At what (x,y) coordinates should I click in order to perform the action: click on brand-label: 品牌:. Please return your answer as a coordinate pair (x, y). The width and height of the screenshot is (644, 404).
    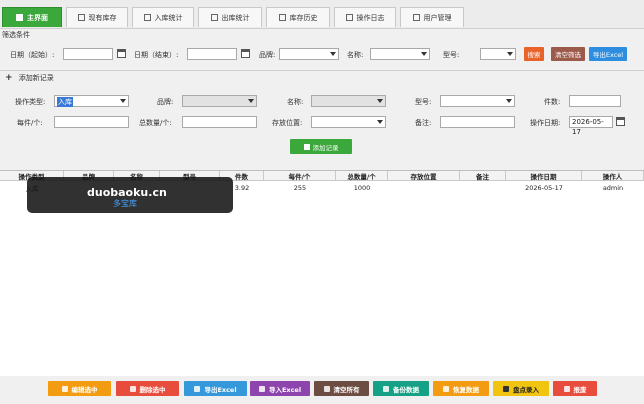
    Looking at the image, I should click on (165, 102).